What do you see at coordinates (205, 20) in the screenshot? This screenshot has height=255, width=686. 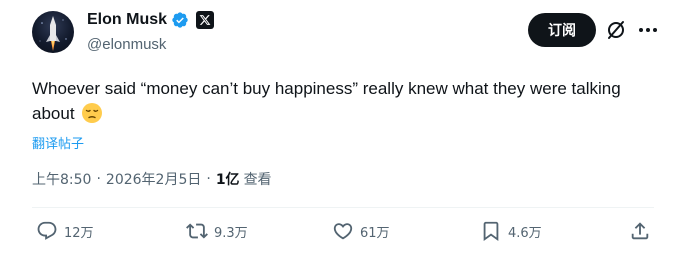 I see `x-logo-icon` at bounding box center [205, 20].